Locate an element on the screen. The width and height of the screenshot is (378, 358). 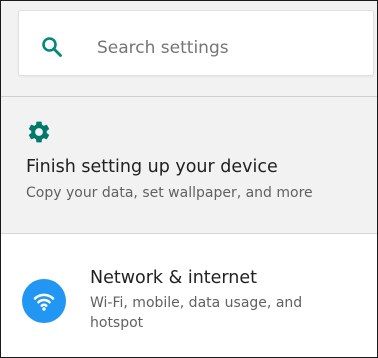
settings-item-title: Network & internet is located at coordinates (174, 278).